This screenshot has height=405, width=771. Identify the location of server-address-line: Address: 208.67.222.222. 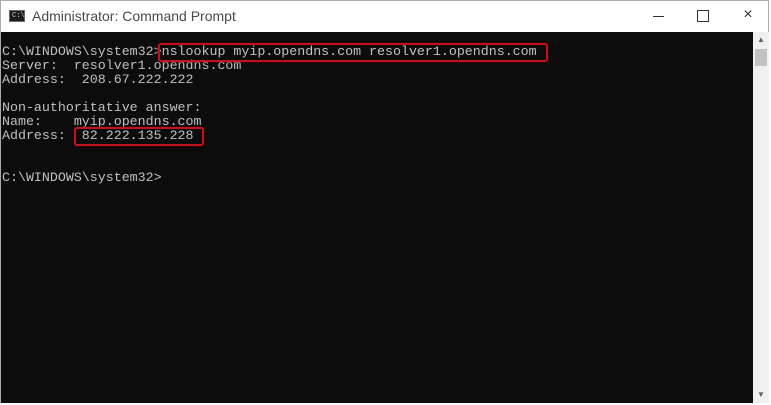
(98, 79).